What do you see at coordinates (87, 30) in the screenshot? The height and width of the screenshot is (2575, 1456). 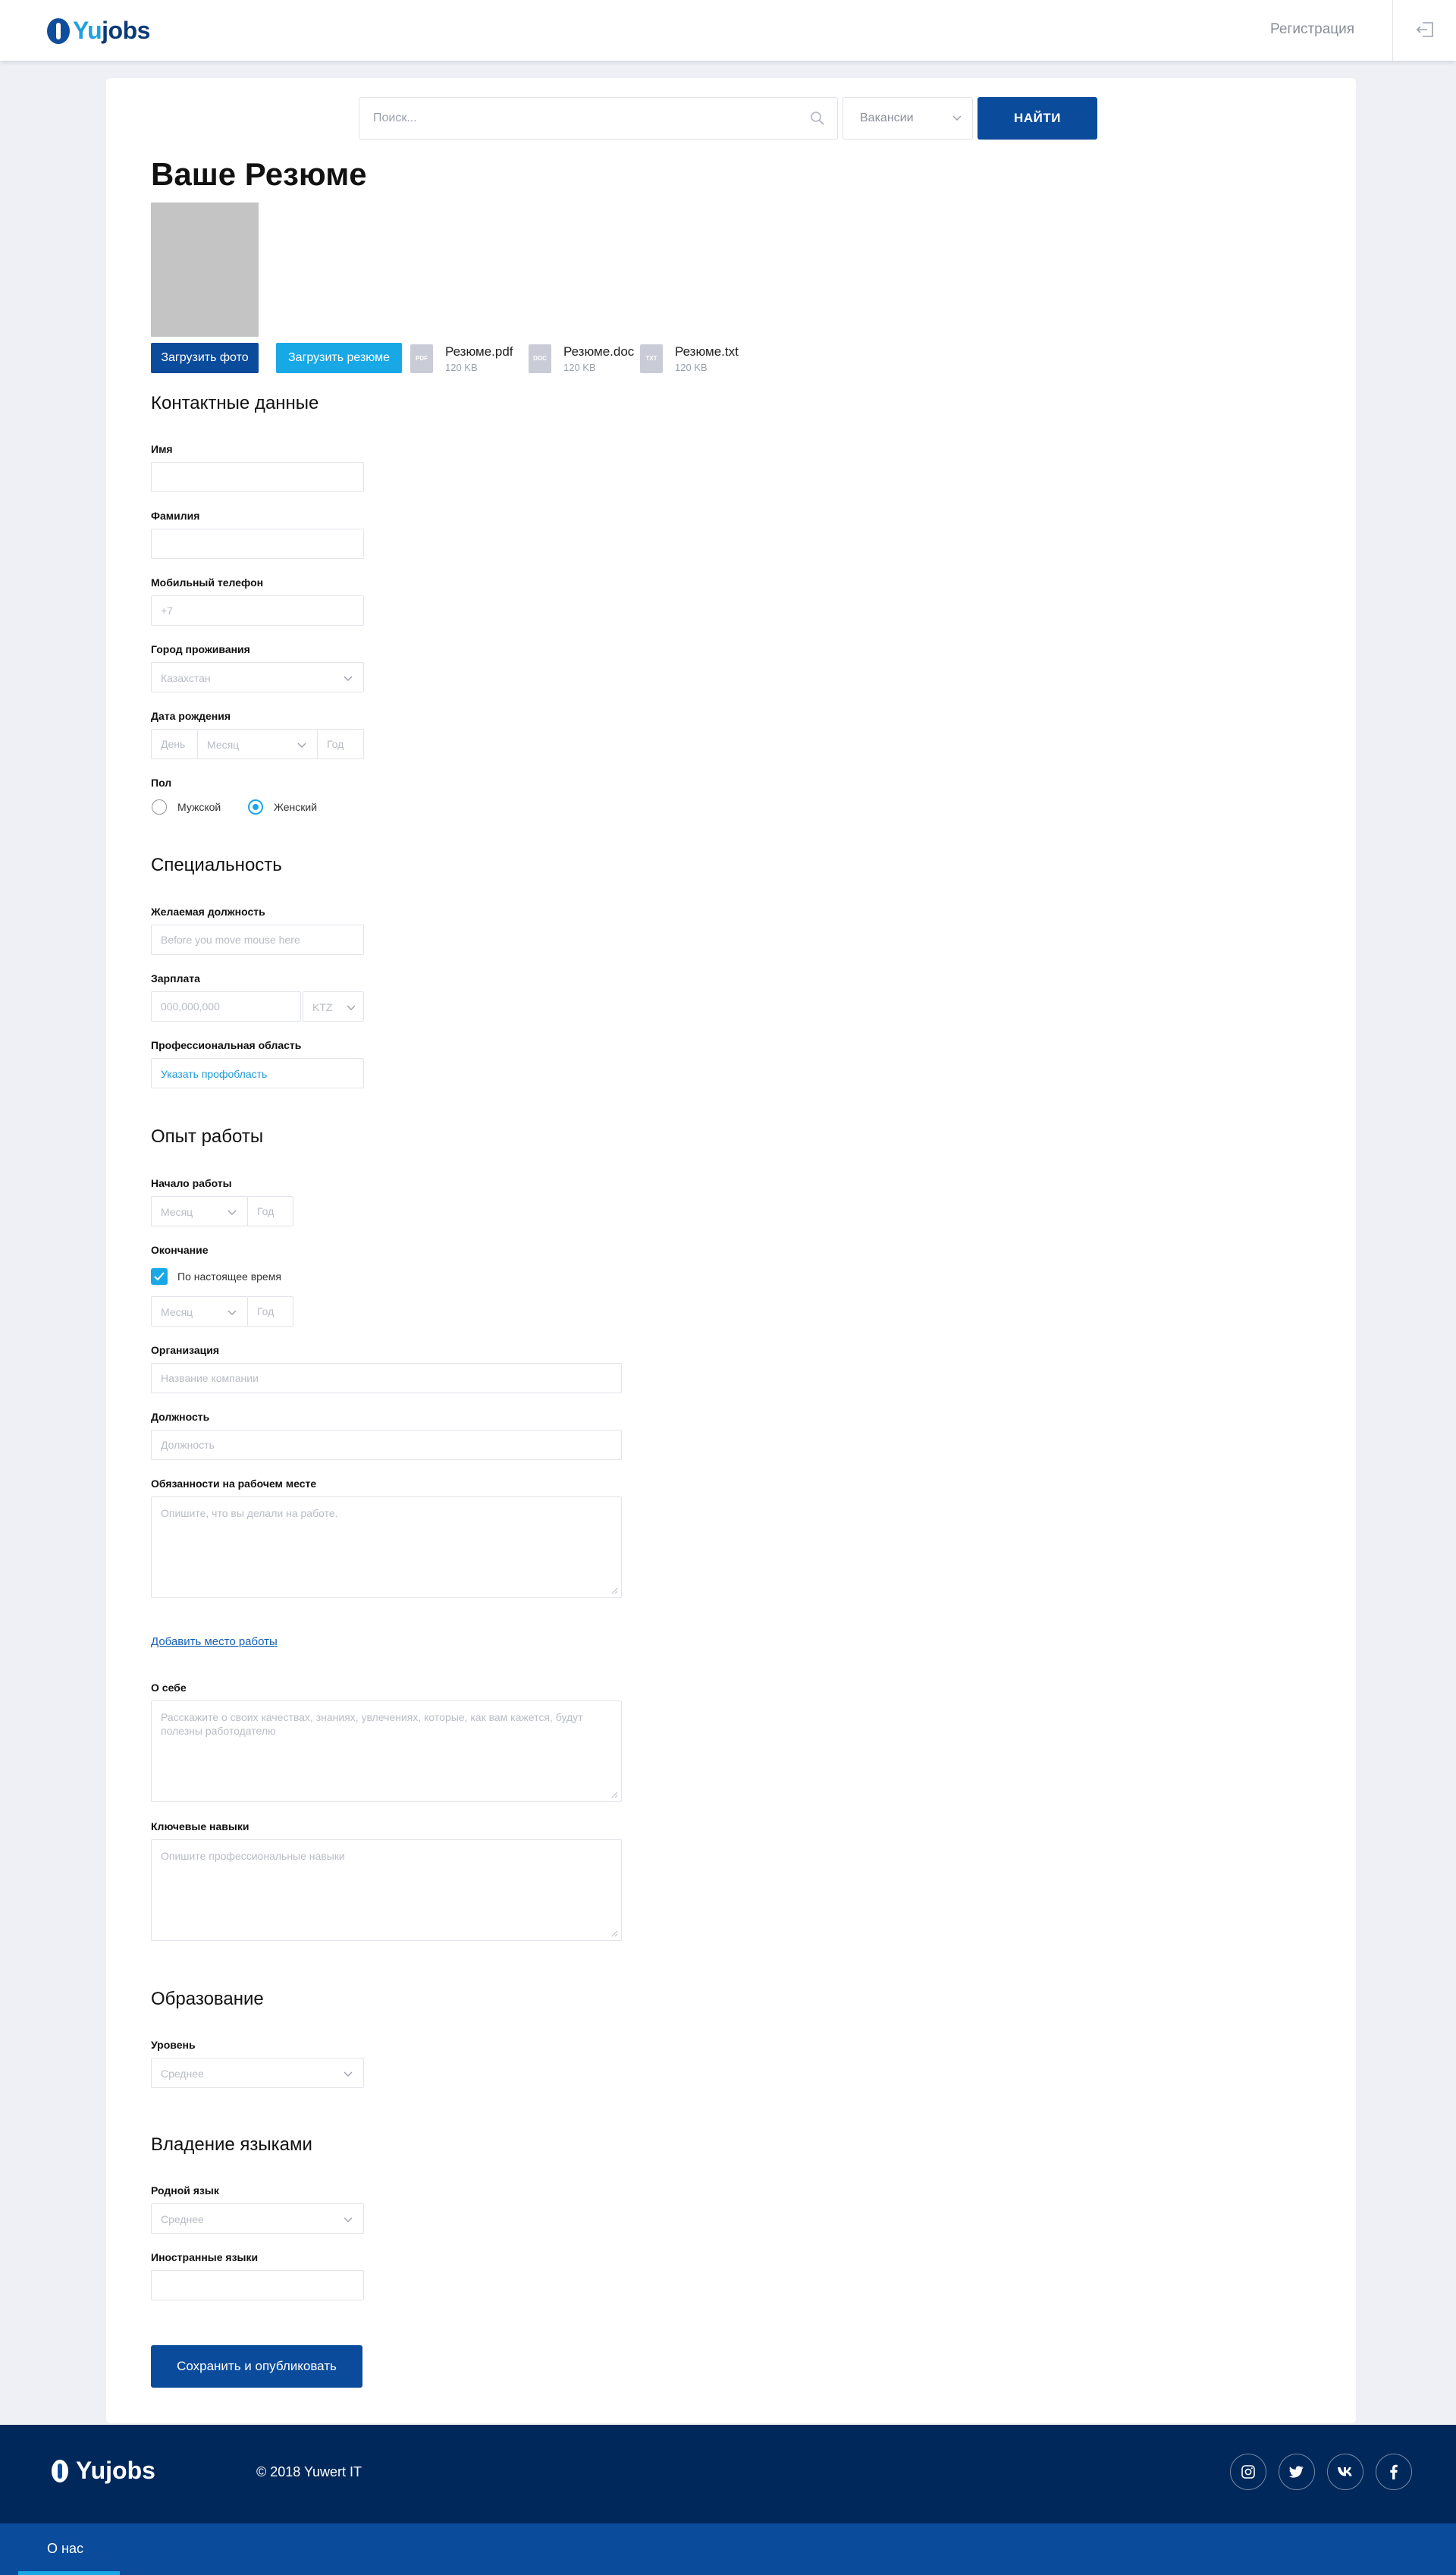 I see `logo-yu: Yu` at bounding box center [87, 30].